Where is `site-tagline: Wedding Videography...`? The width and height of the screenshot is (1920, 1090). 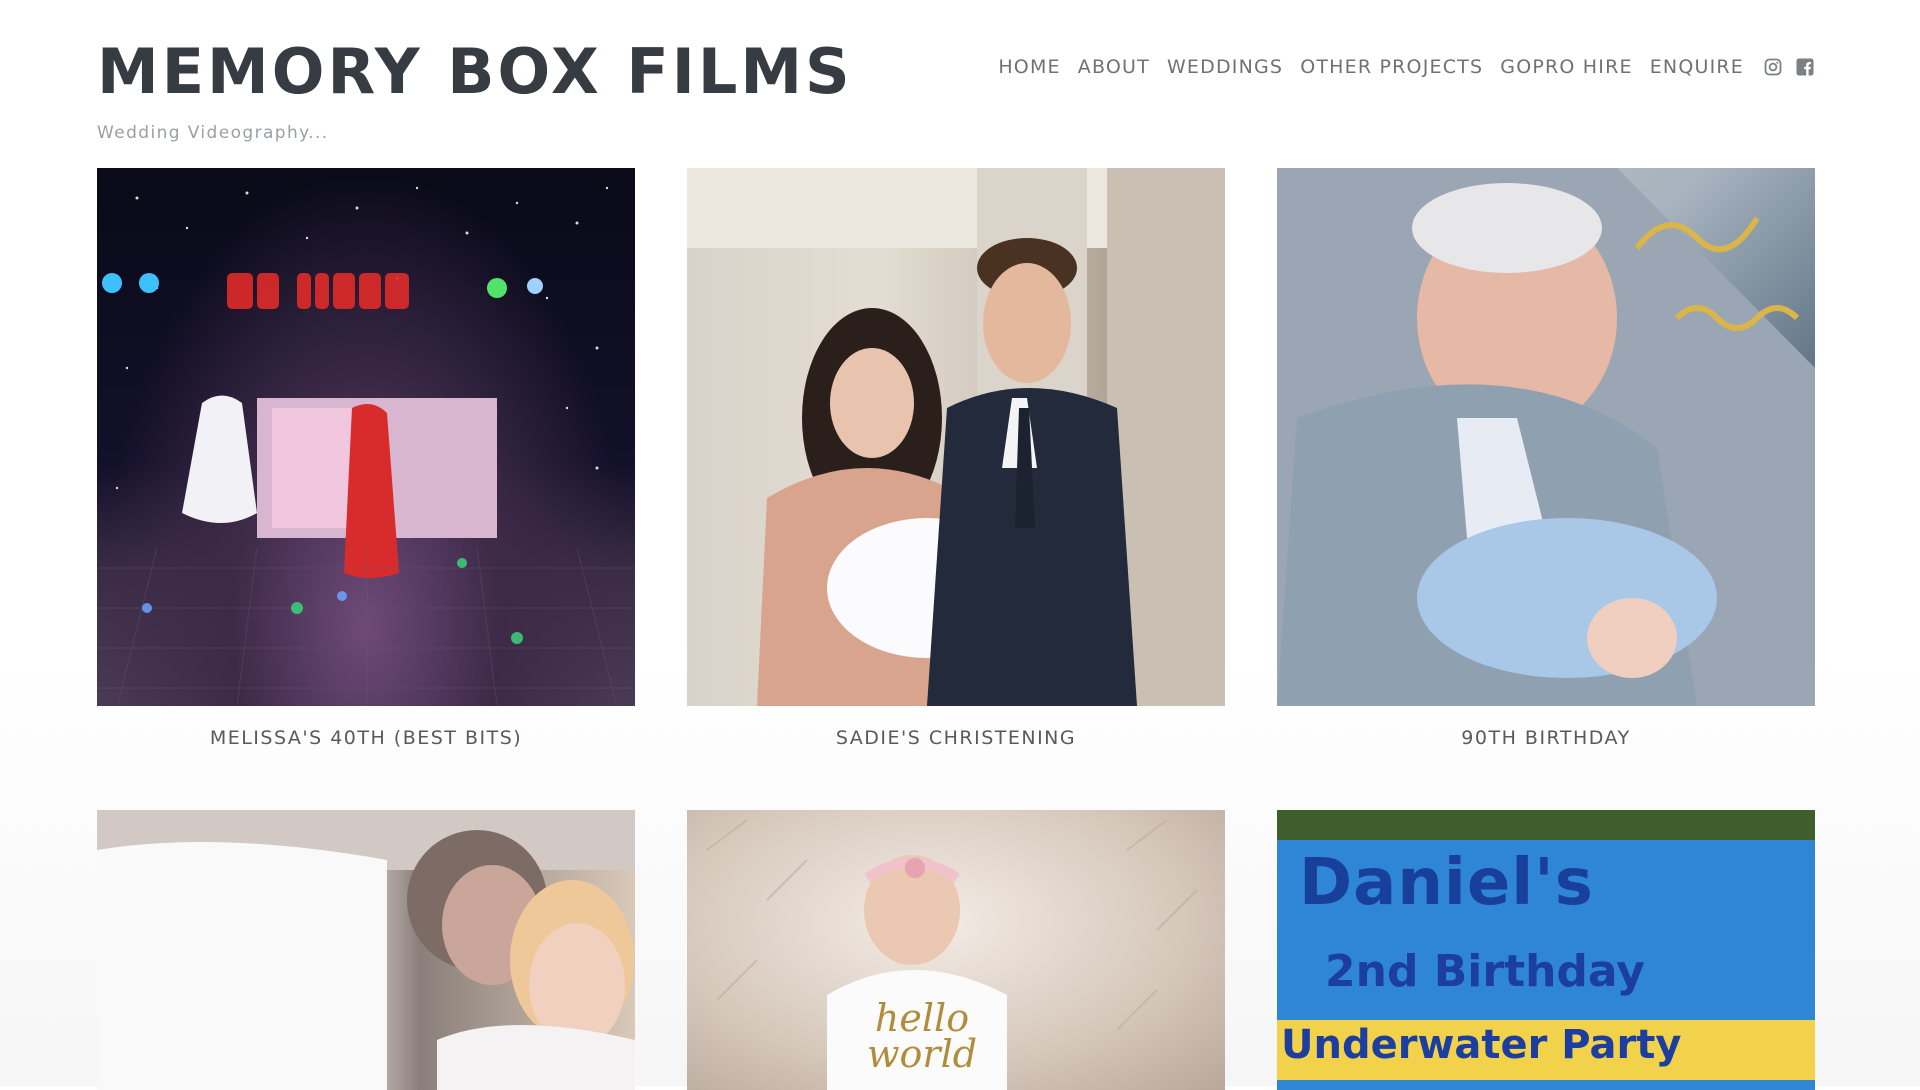 site-tagline: Wedding Videography... is located at coordinates (213, 133).